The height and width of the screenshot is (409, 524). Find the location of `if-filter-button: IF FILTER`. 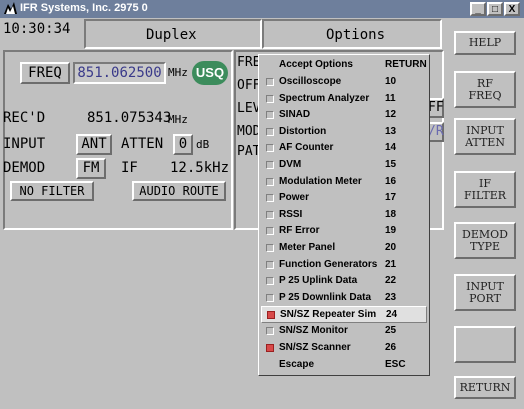

if-filter-button: IF FILTER is located at coordinates (485, 189).